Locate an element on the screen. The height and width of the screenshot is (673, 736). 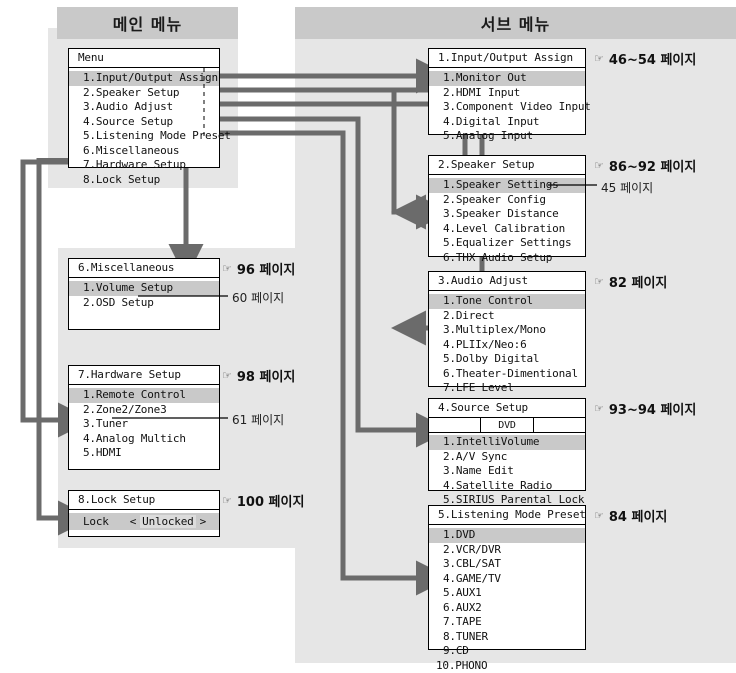
hw-item-analog-multich: 4.Analog Multich is located at coordinates (144, 439).